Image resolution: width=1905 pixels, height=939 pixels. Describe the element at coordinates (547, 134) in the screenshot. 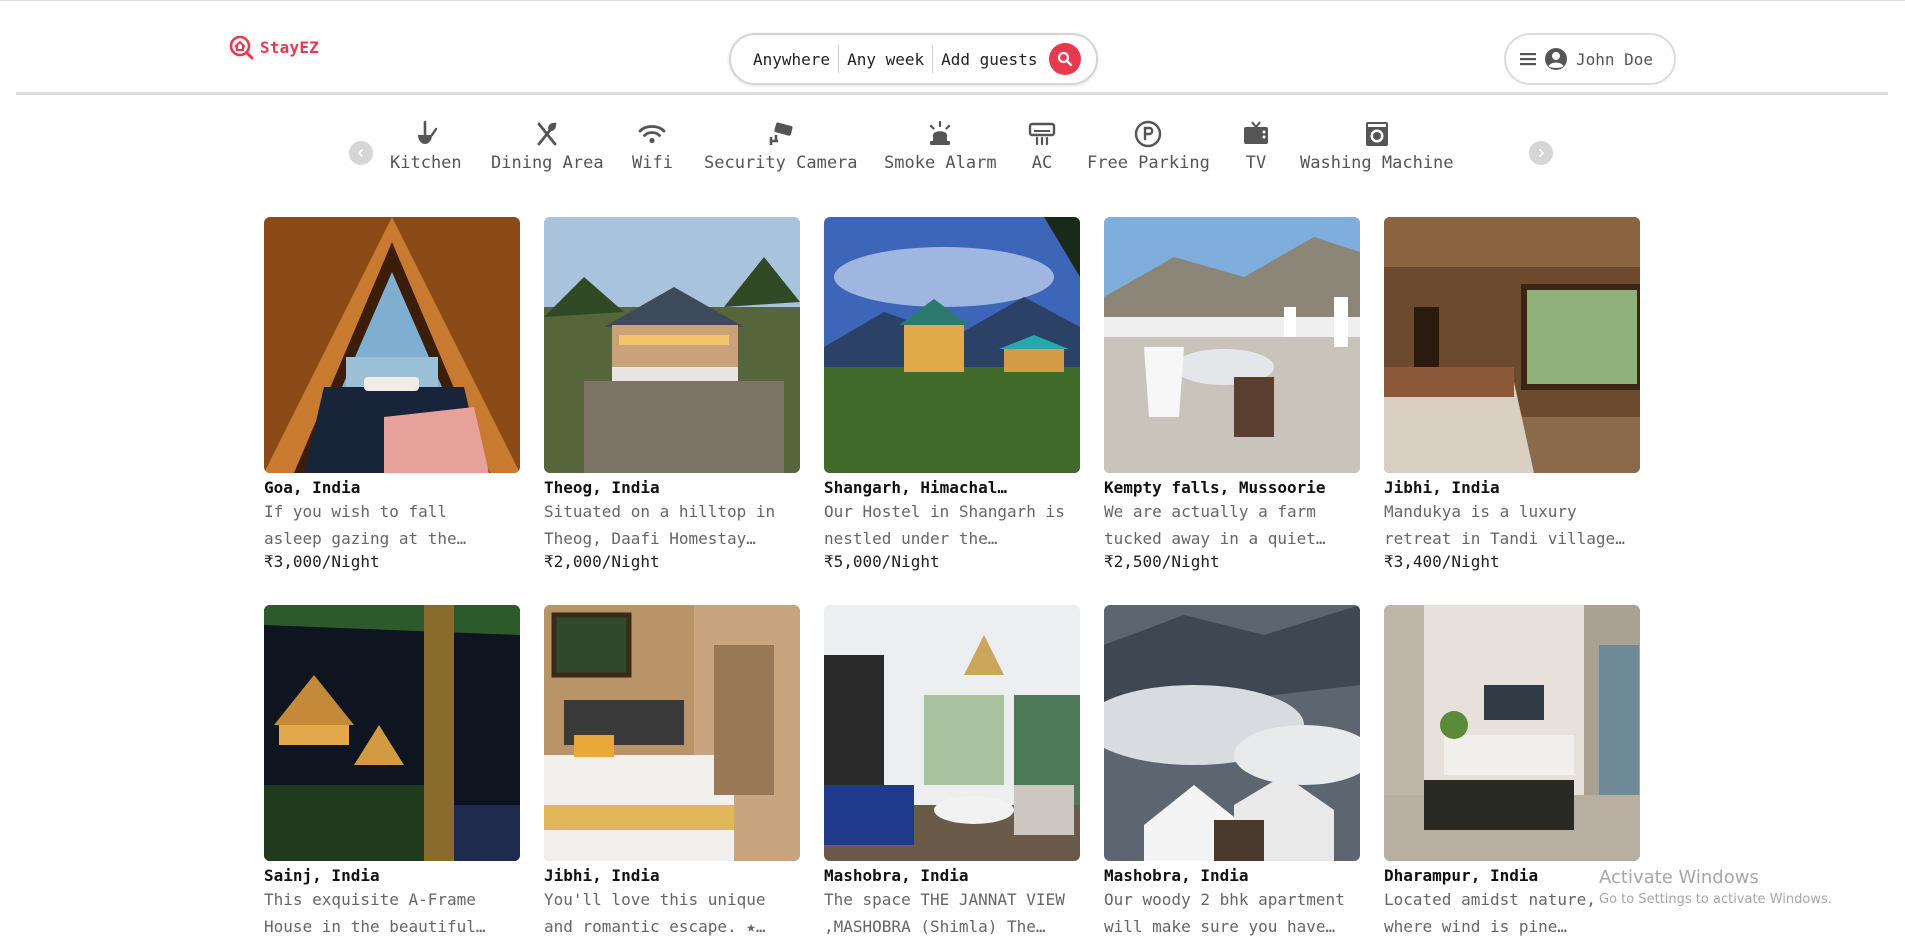

I see `fork-knife-icon` at that location.